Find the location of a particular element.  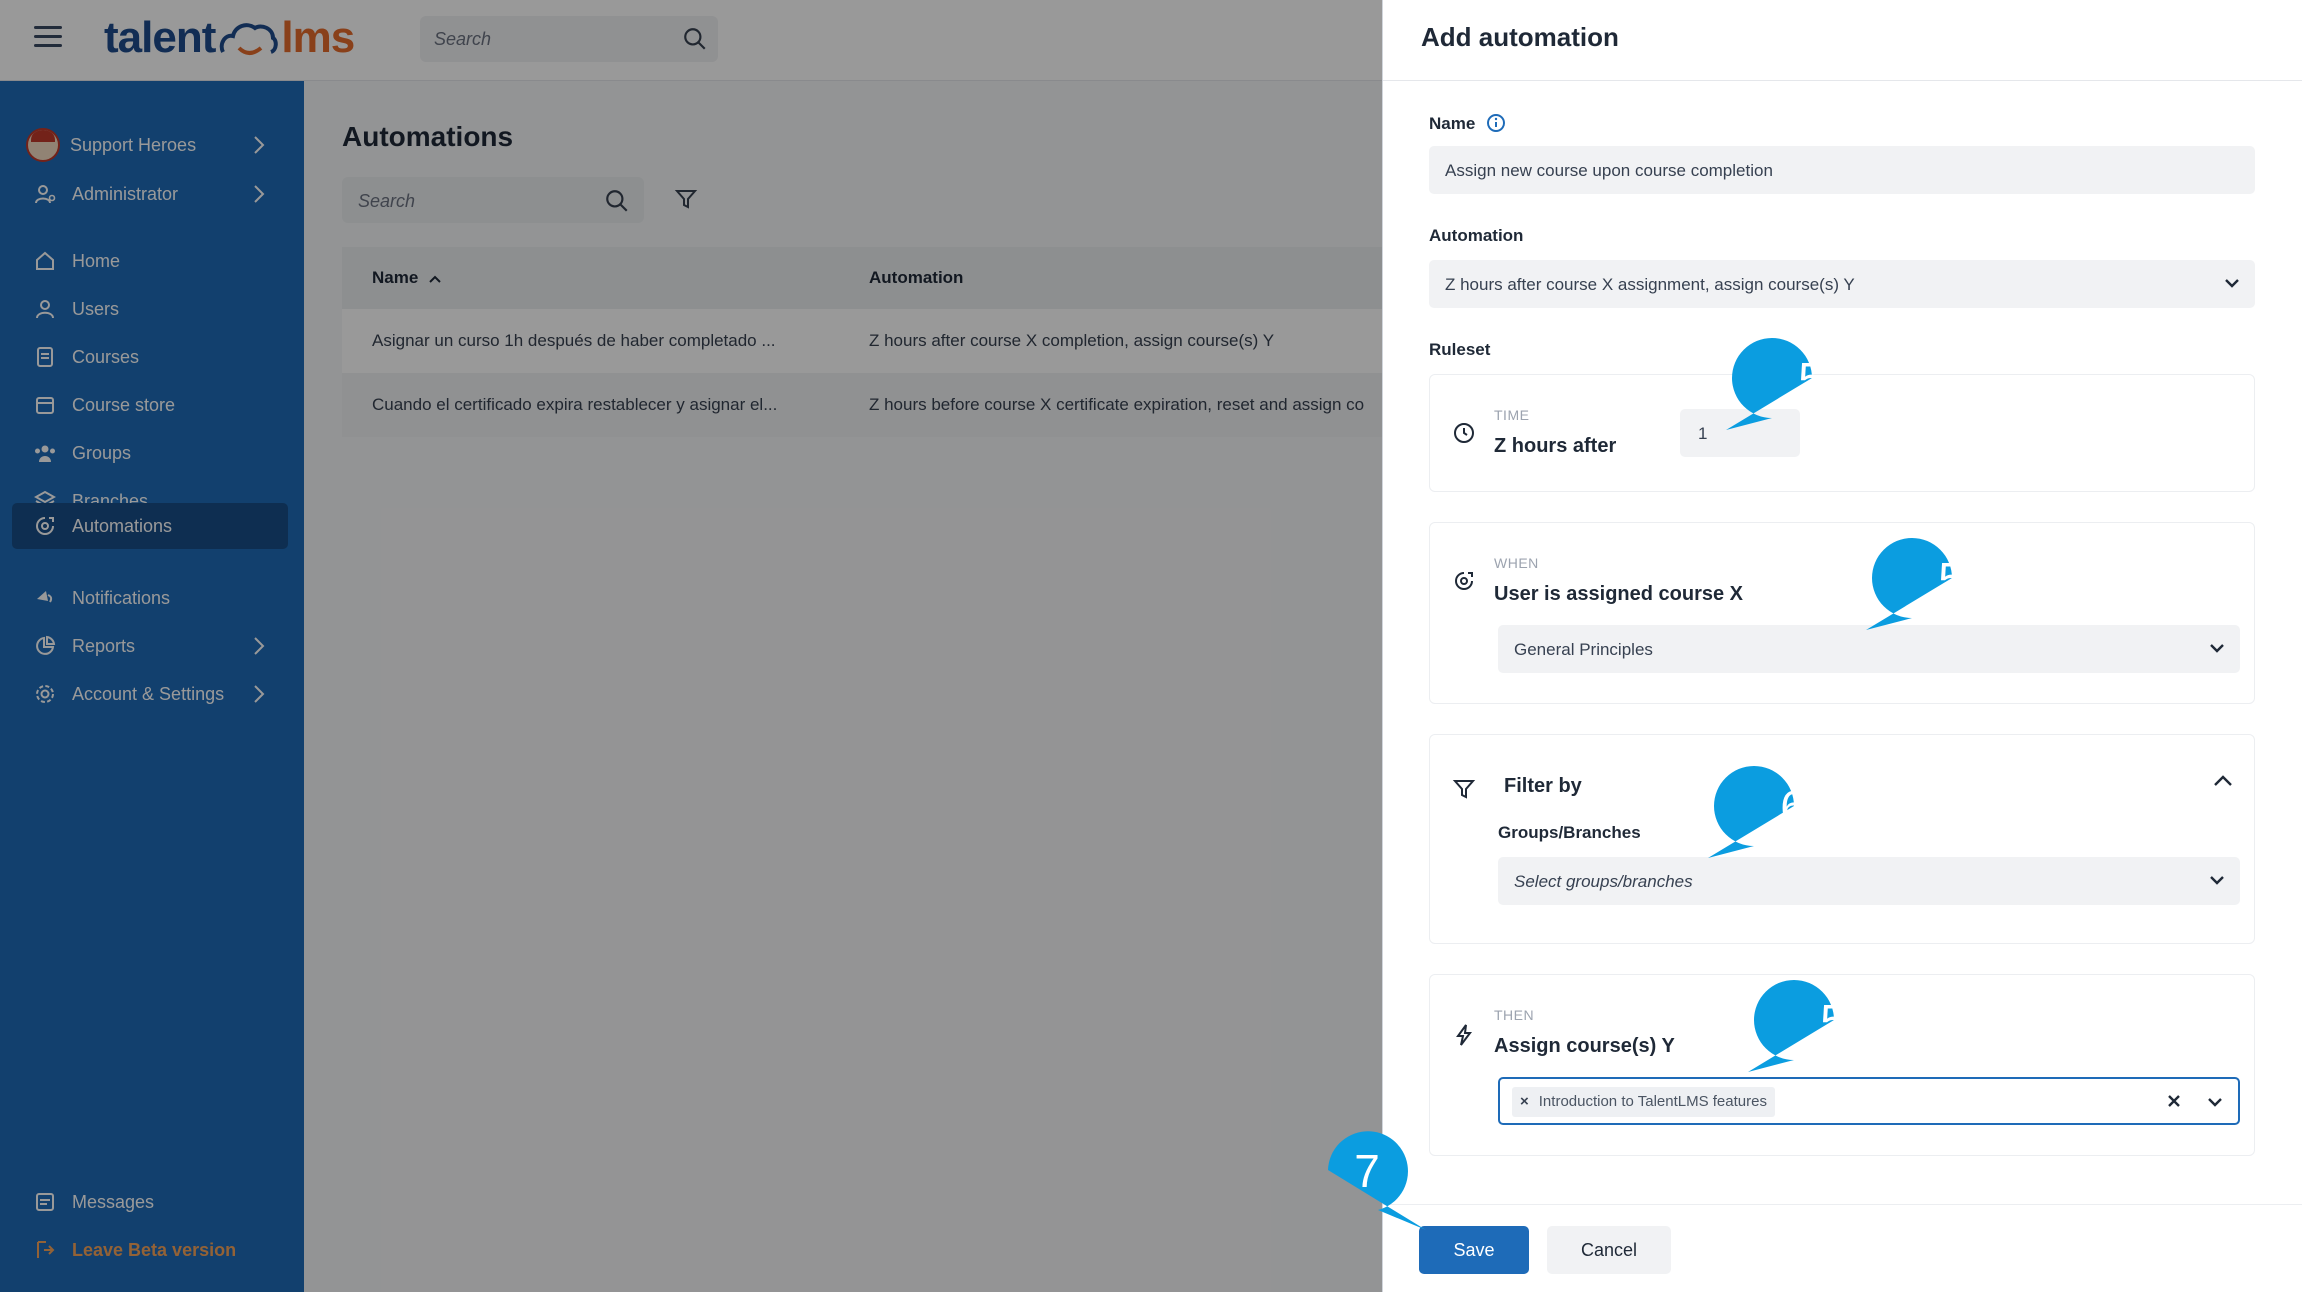

name-label-text: Name is located at coordinates (1452, 123).